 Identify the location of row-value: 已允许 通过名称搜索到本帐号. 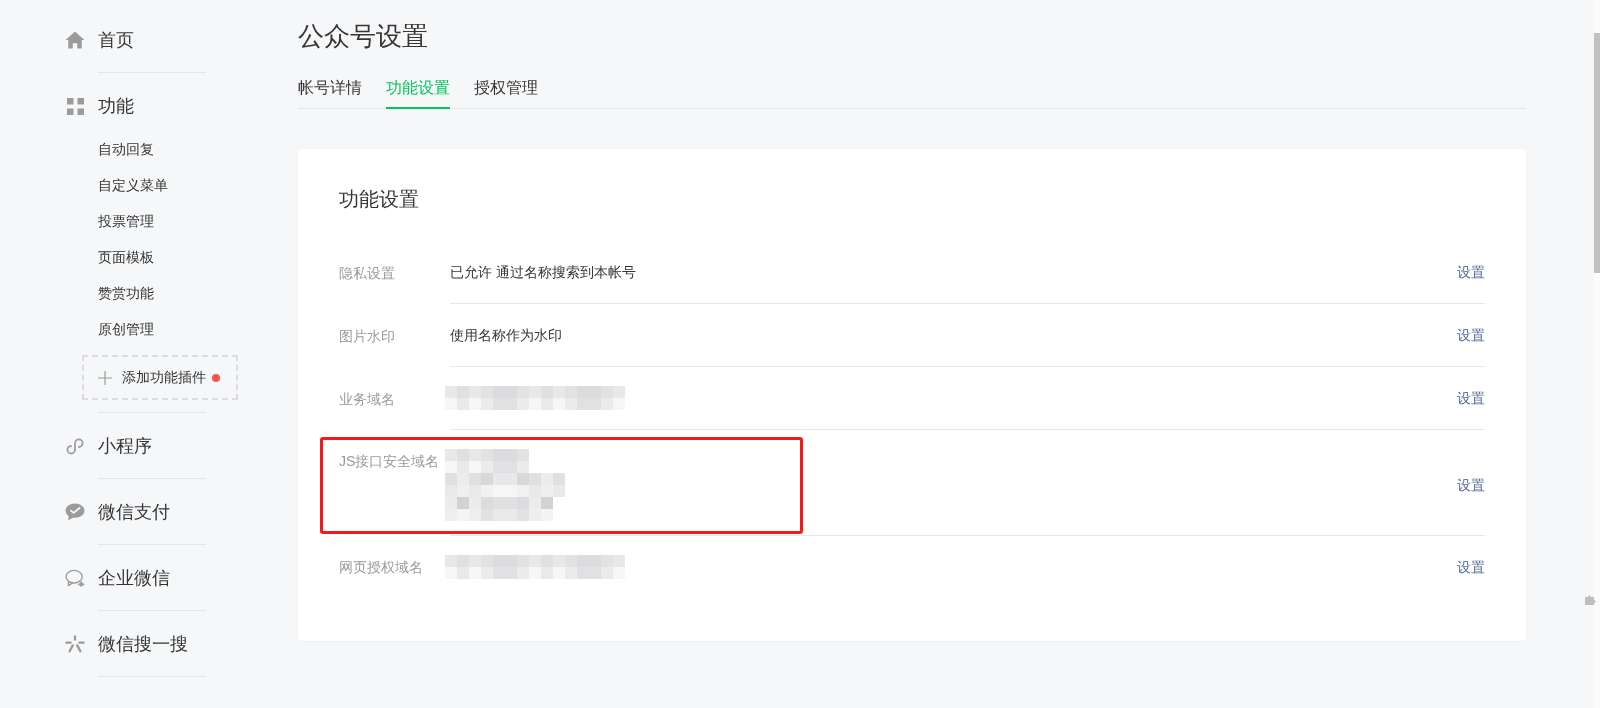
(543, 272).